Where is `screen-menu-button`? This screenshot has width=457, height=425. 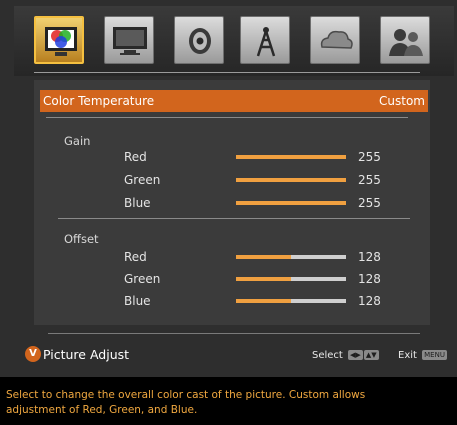
screen-menu-button is located at coordinates (129, 40).